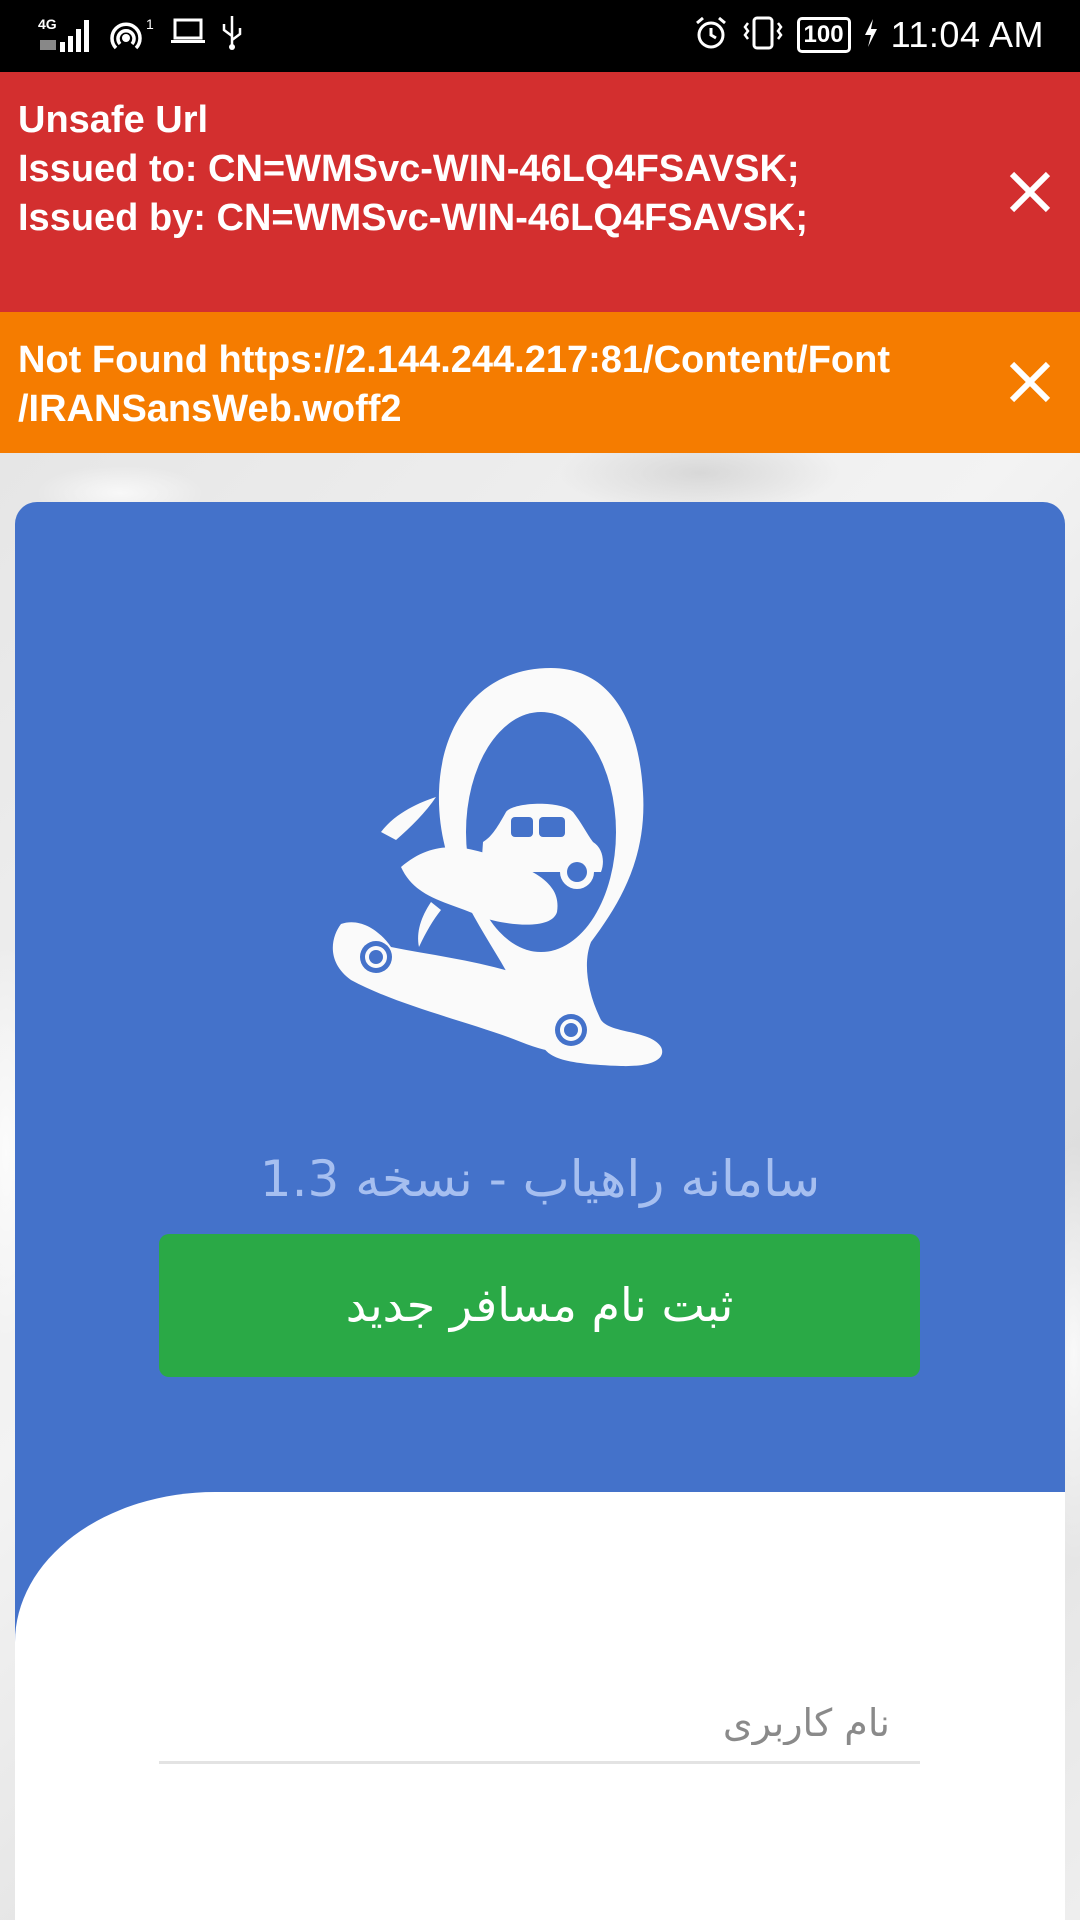  I want to click on hotspot-count: 1, so click(150, 23).